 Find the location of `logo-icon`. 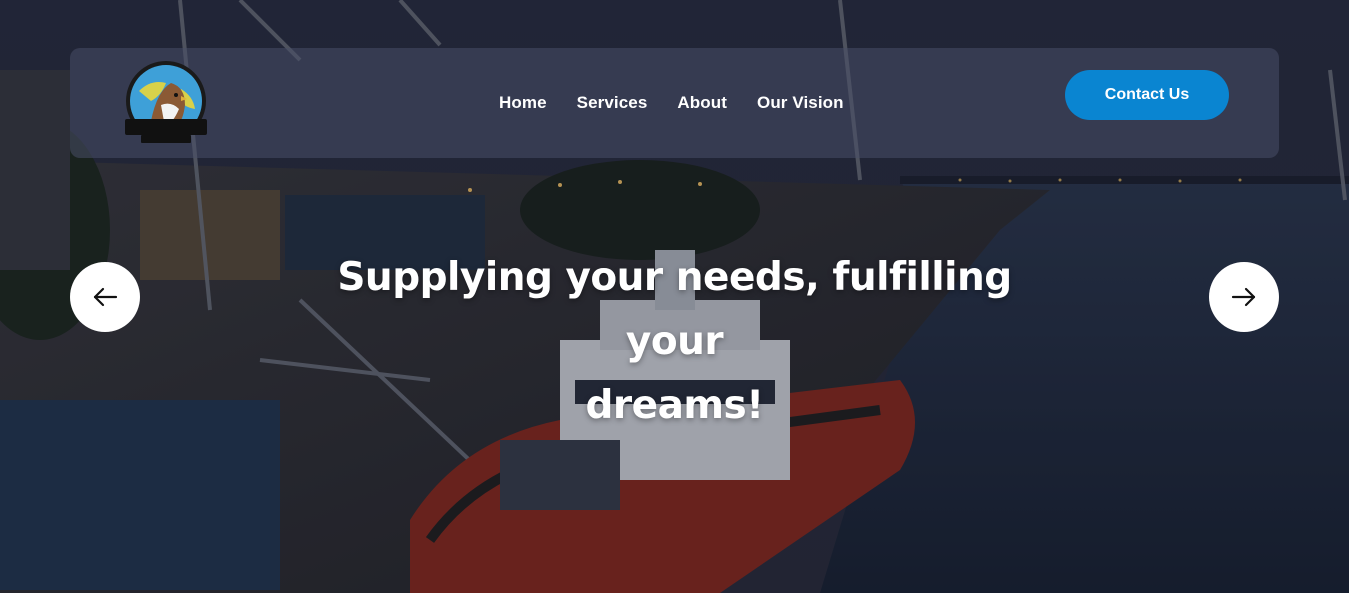

logo-icon is located at coordinates (166, 102).